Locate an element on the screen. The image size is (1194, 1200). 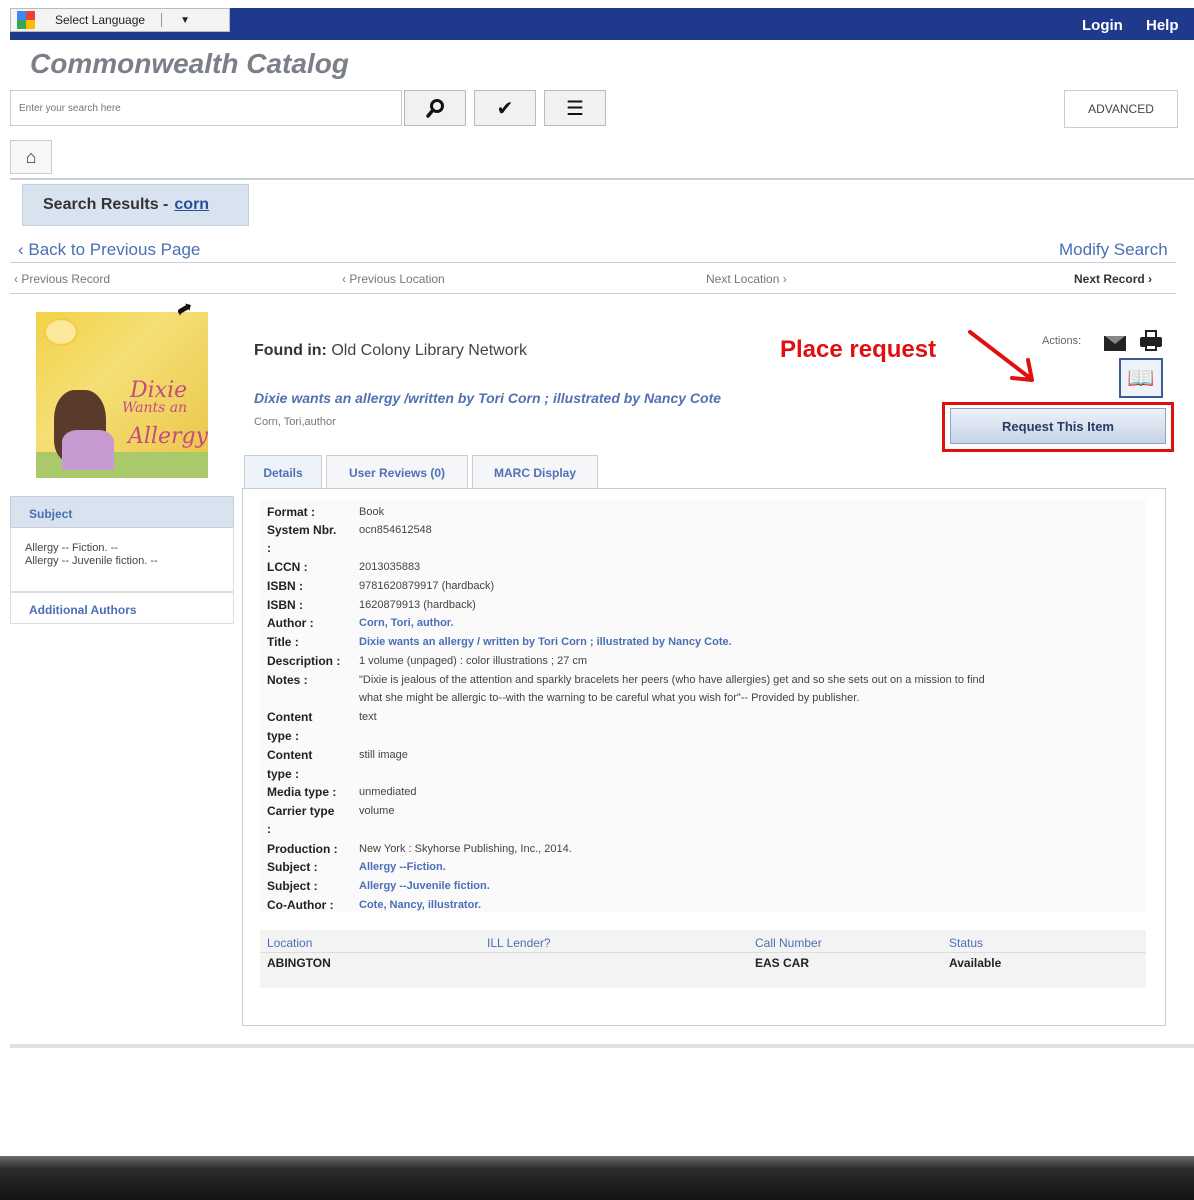
co-author-label: Co-Author : is located at coordinates (300, 905).